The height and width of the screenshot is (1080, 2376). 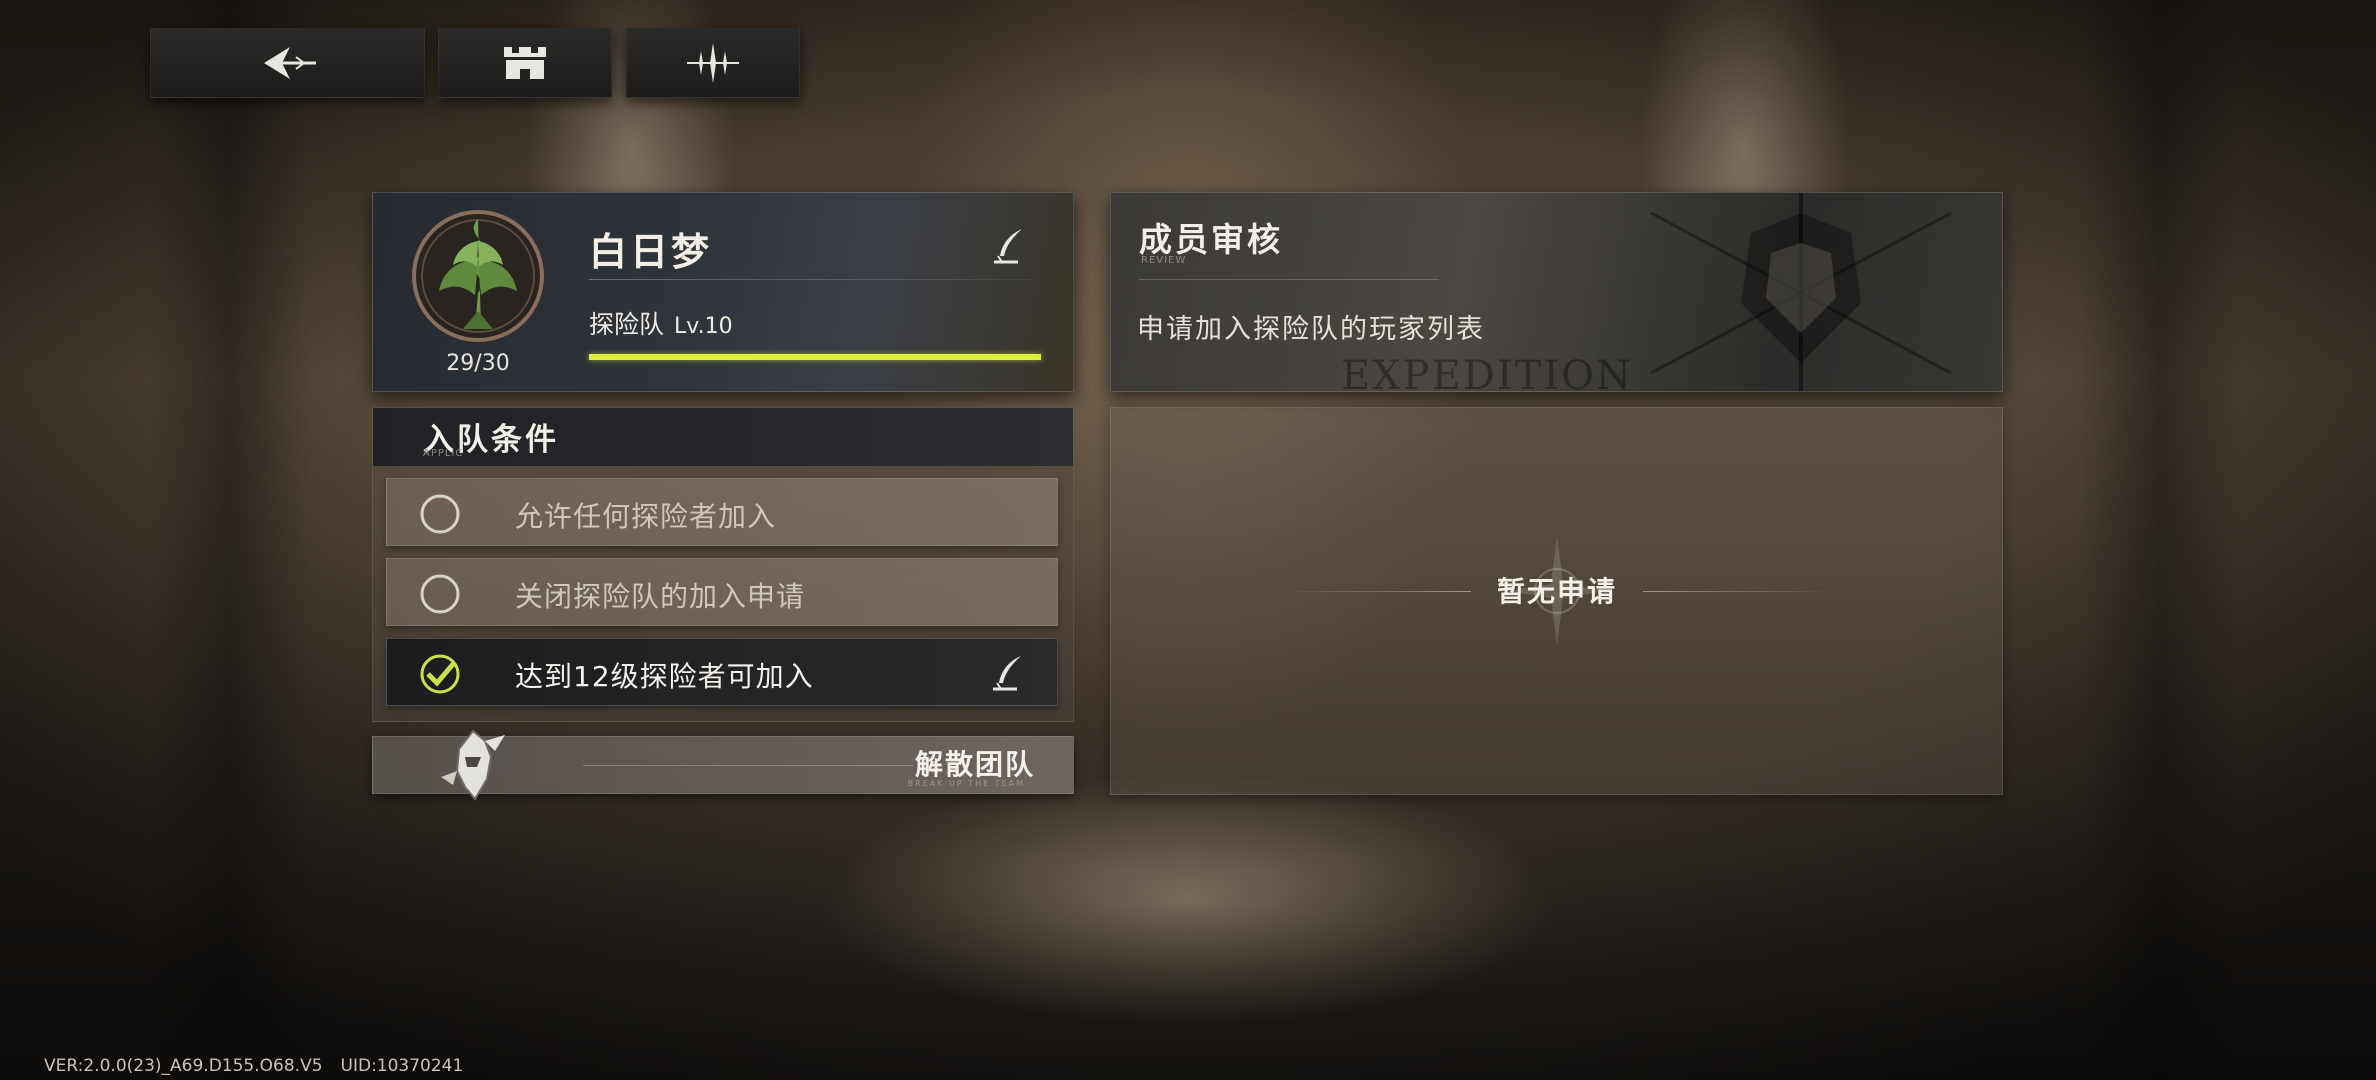 What do you see at coordinates (811, 279) in the screenshot?
I see `team-divider` at bounding box center [811, 279].